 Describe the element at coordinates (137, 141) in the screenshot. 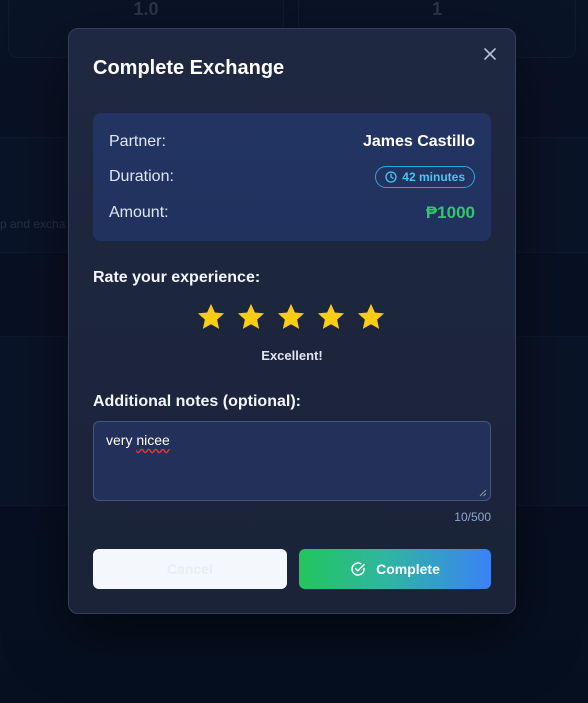

I see `partner-label: Partner:` at that location.